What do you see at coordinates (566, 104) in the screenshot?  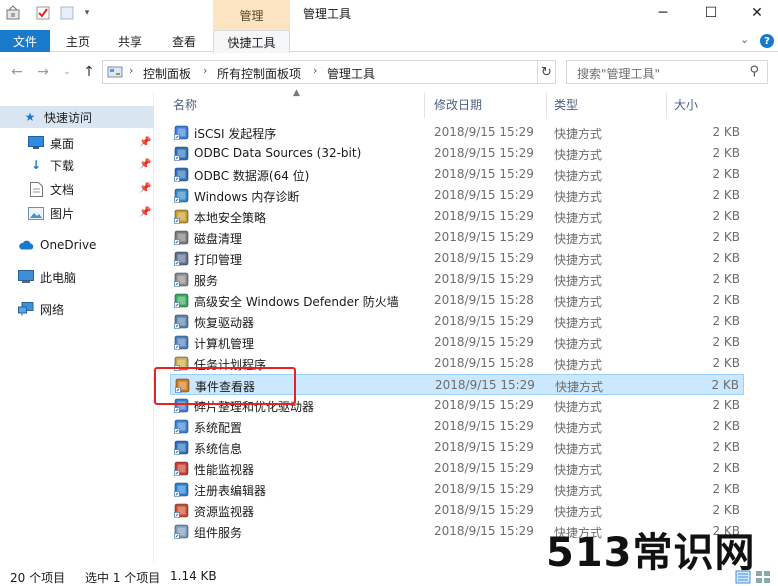 I see `column-header-type: 类型` at bounding box center [566, 104].